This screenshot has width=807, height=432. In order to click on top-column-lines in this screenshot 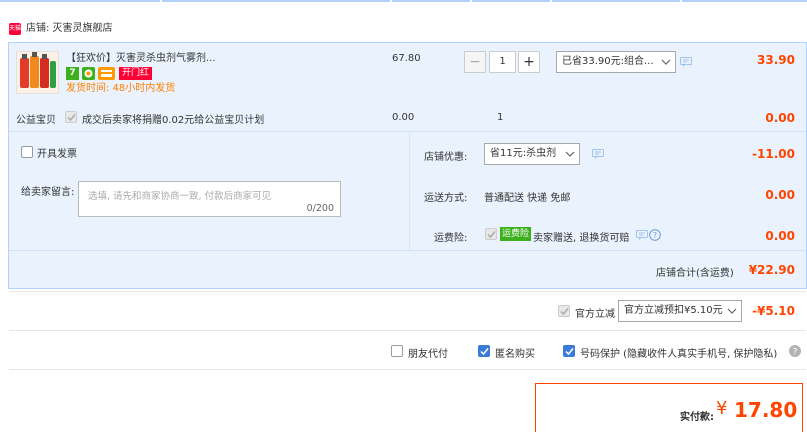, I will do `click(403, 1)`.